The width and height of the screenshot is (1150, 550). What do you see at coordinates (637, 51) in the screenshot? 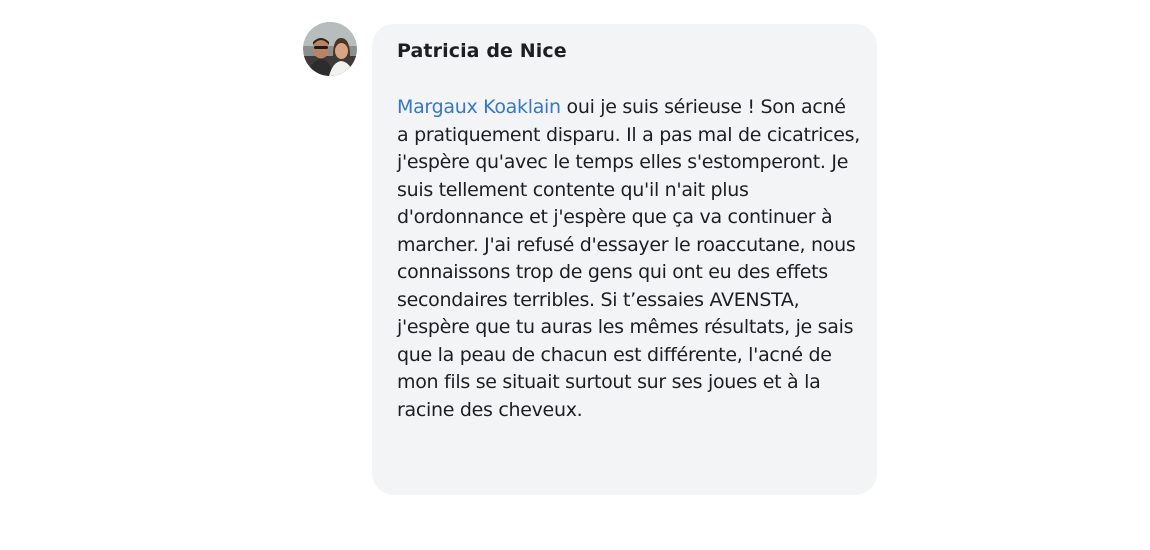
I see `comment-author: Patricia de Nice` at bounding box center [637, 51].